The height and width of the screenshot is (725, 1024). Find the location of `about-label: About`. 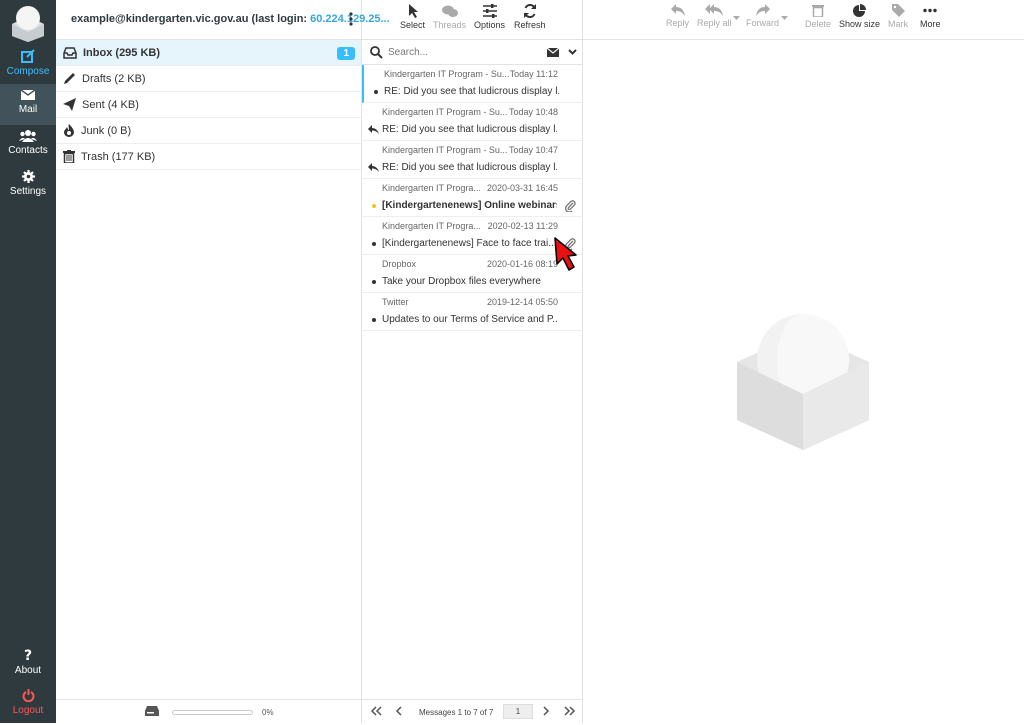

about-label: About is located at coordinates (28, 670).